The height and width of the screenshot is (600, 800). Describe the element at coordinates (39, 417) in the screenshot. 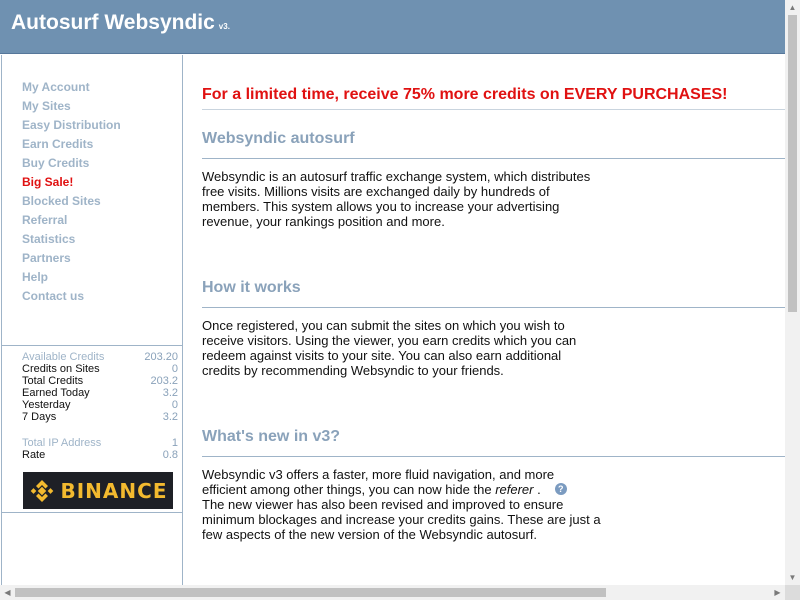

I see `stat-label: 7 Days` at that location.